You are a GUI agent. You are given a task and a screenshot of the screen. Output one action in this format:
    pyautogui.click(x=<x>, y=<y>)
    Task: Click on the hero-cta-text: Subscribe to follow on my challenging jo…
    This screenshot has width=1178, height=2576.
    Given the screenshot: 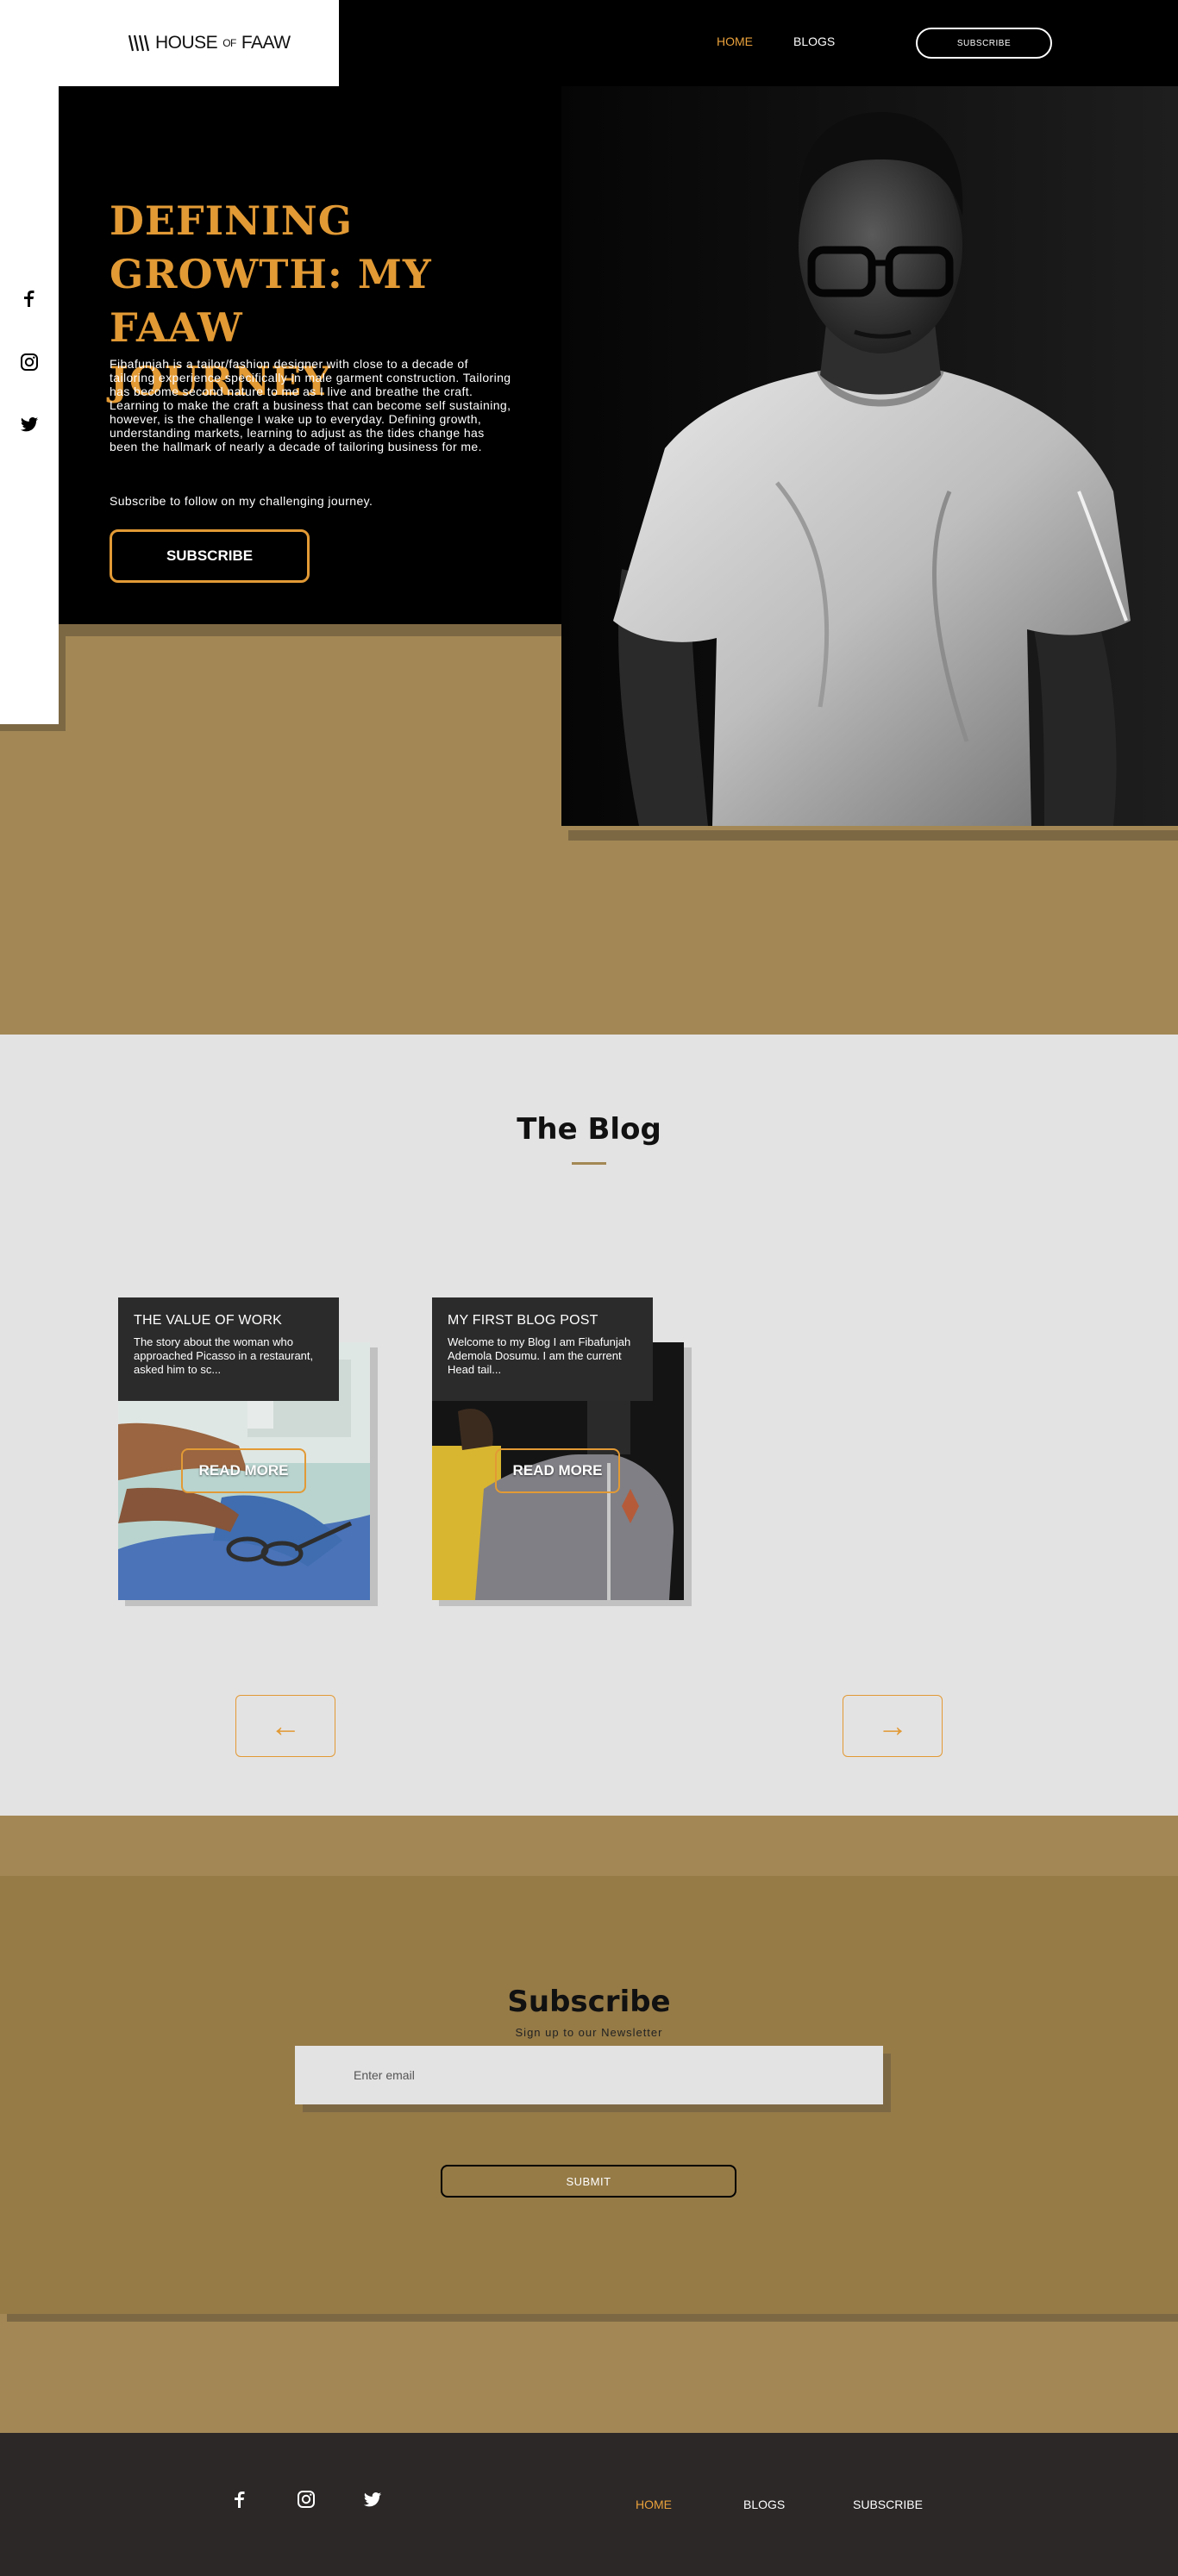 What is the action you would take?
    pyautogui.click(x=241, y=501)
    